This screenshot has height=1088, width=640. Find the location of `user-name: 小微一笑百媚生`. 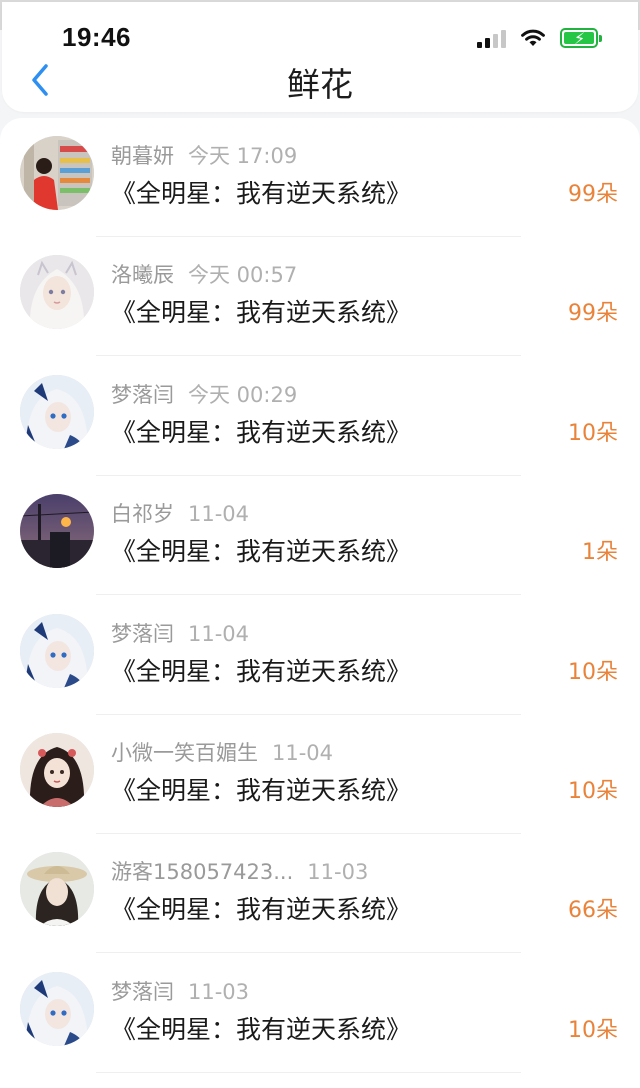

user-name: 小微一笑百媚生 is located at coordinates (184, 753).